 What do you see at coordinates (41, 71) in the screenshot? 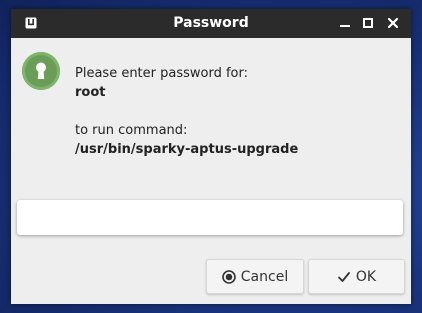
I see `keyhole-icon` at bounding box center [41, 71].